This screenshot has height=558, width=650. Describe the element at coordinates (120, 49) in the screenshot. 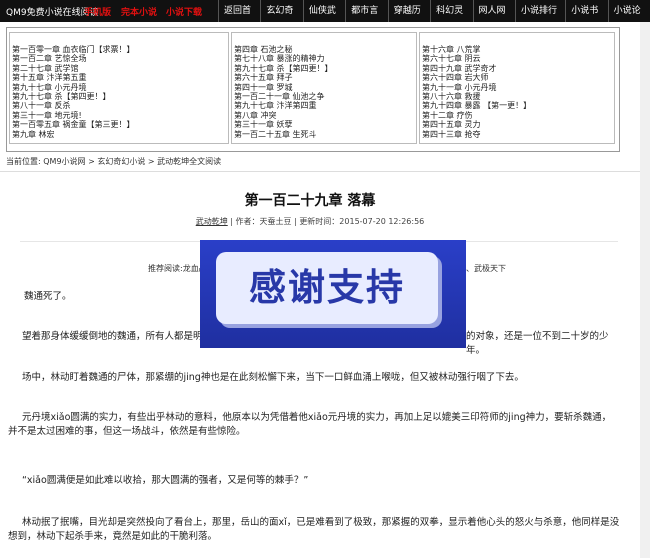

I see `chapter-link: 第一百零一章 血衣临门【求票！】` at that location.